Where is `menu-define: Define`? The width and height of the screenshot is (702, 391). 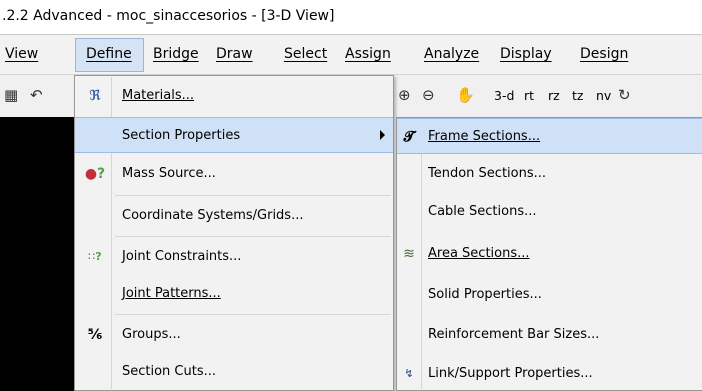 menu-define: Define is located at coordinates (109, 55).